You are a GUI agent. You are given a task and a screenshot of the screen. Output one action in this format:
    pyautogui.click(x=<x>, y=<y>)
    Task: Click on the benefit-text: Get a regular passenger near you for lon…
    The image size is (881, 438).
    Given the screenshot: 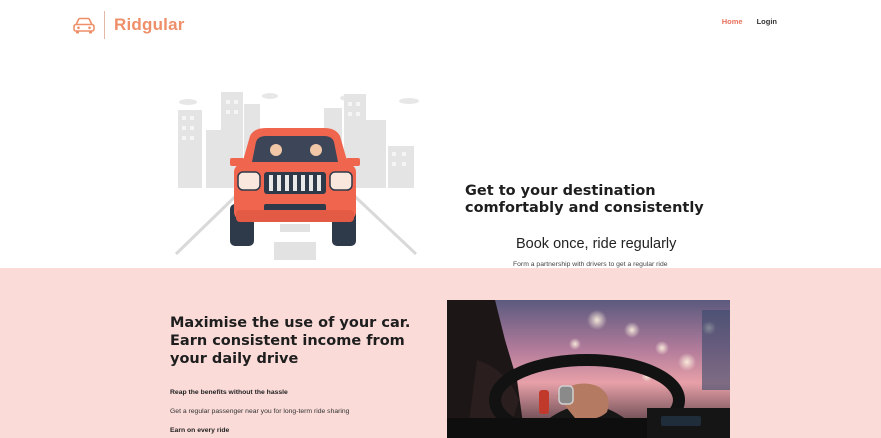 What is the action you would take?
    pyautogui.click(x=260, y=411)
    